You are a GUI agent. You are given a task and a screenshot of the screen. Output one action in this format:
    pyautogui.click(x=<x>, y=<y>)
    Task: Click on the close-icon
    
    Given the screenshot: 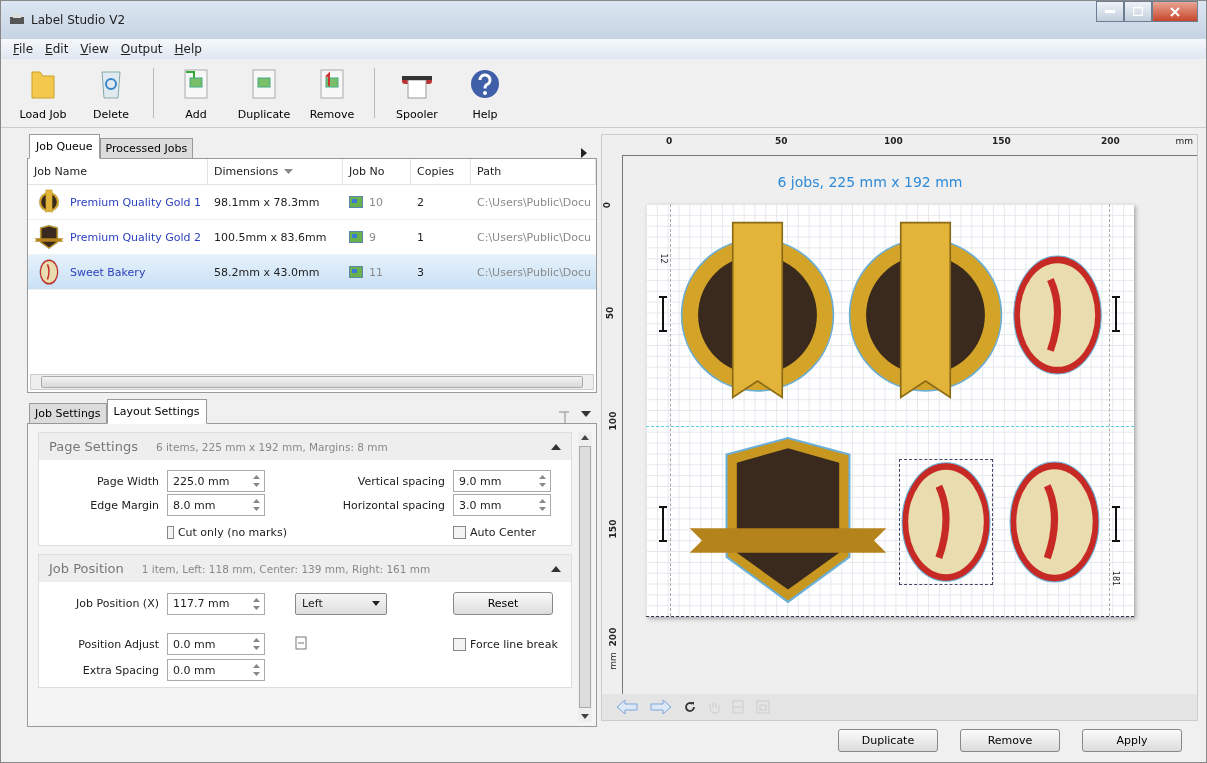 What is the action you would take?
    pyautogui.click(x=1175, y=11)
    